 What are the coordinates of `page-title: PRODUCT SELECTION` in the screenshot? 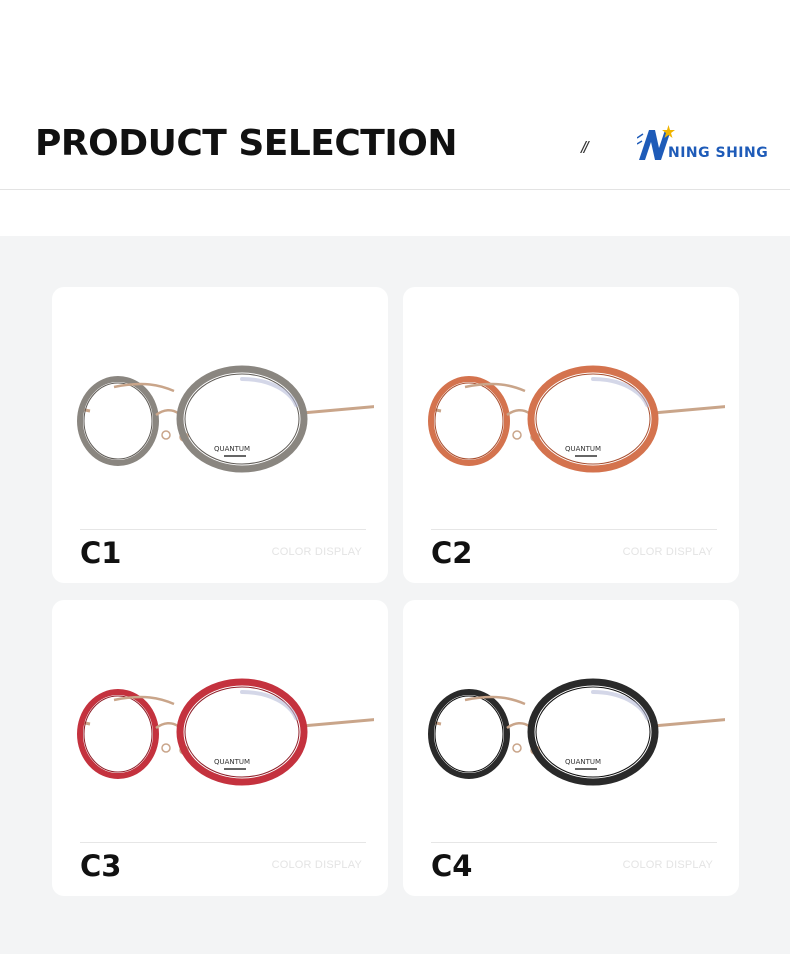 It's located at (246, 143).